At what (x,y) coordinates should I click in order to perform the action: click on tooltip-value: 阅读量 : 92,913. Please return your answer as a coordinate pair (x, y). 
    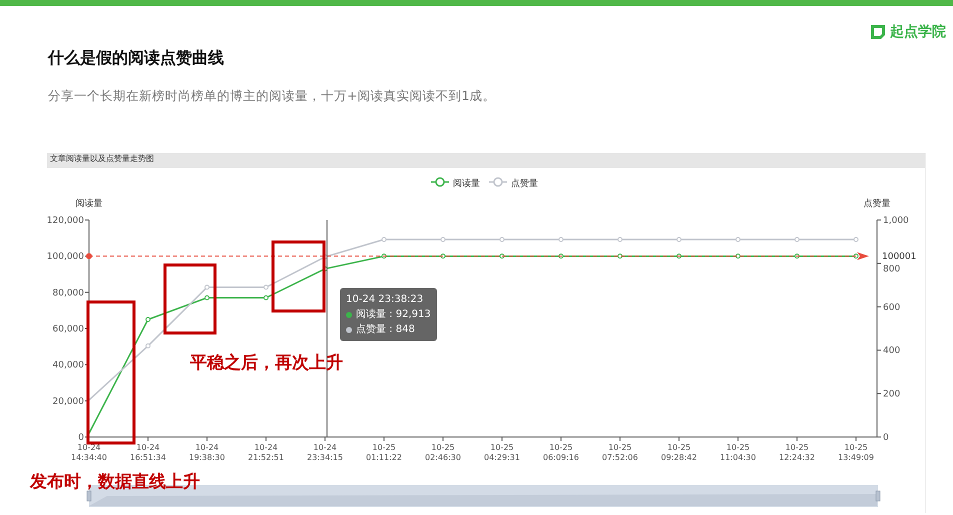
    Looking at the image, I should click on (393, 315).